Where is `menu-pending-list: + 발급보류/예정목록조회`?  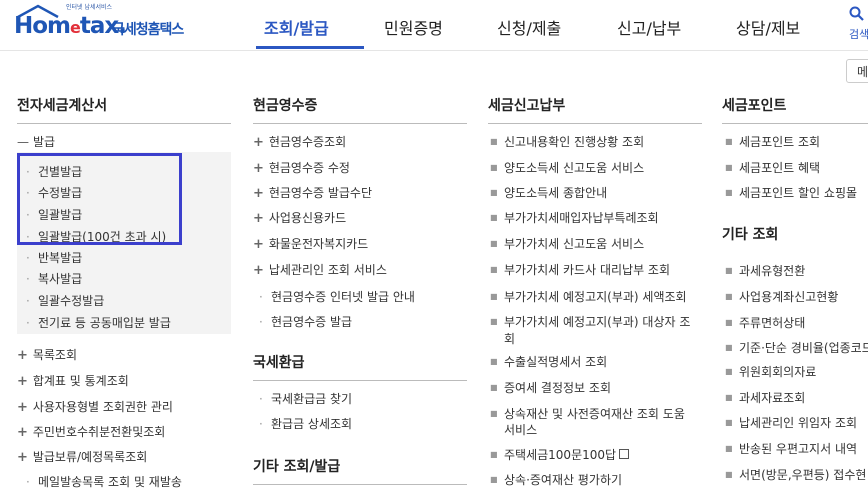
menu-pending-list: + 발급보류/예정목록조회 is located at coordinates (82, 456).